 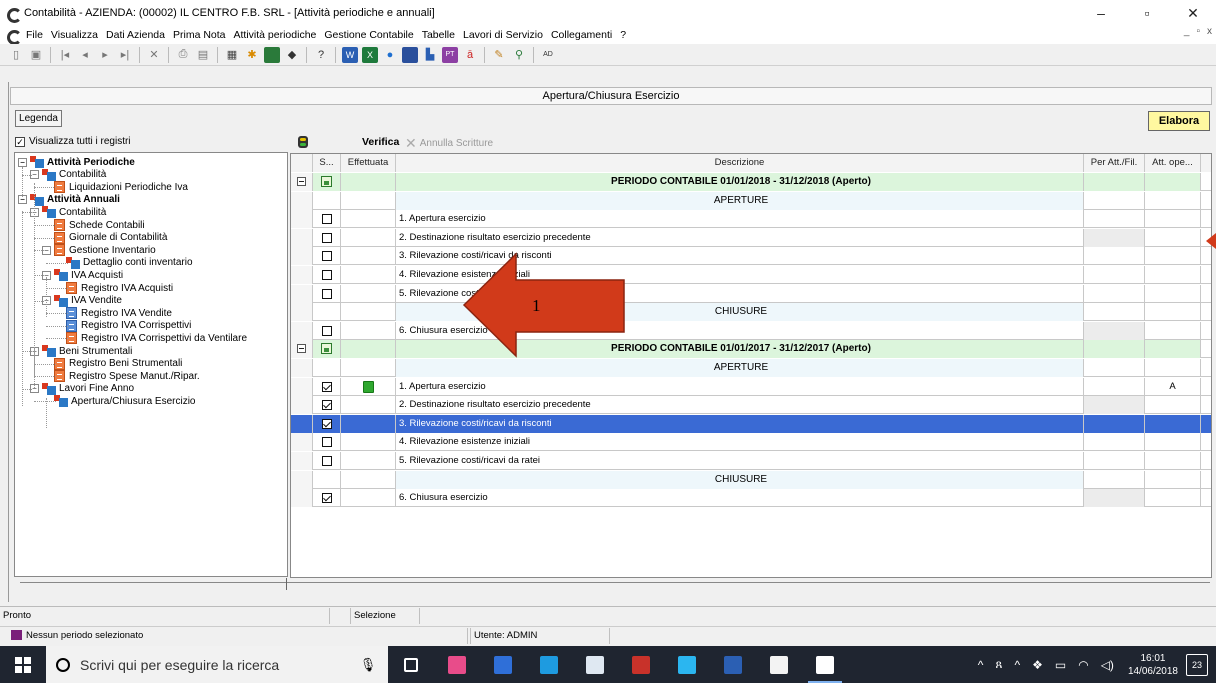 What do you see at coordinates (1107, 665) in the screenshot?
I see `volume-icon: ◁)` at bounding box center [1107, 665].